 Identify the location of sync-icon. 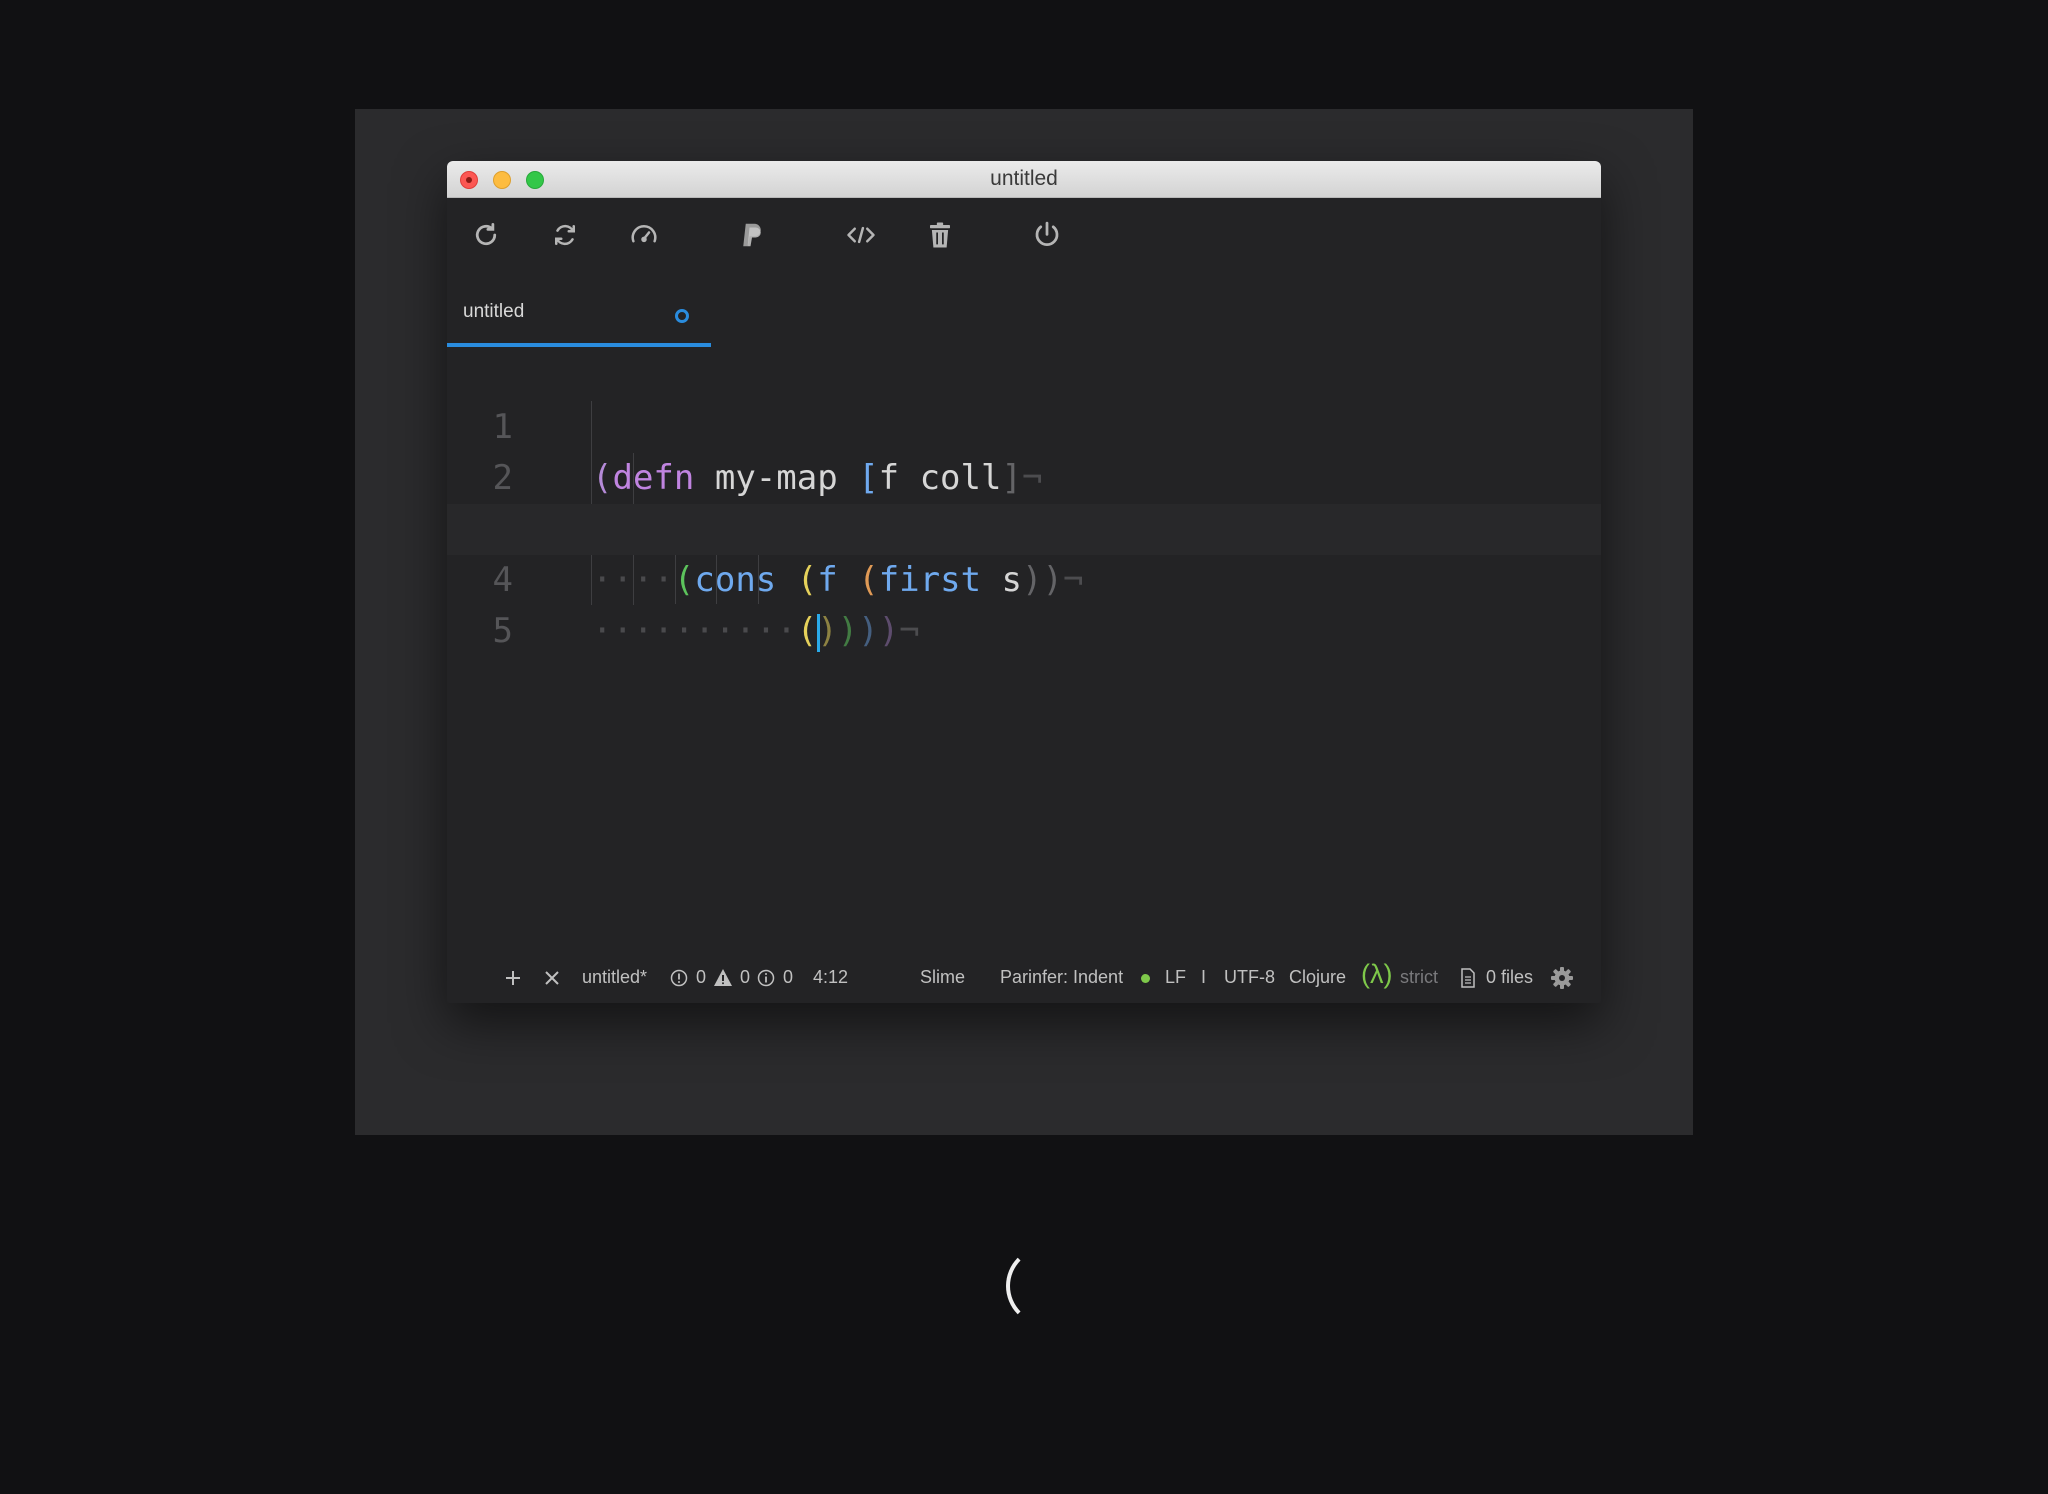
(565, 235).